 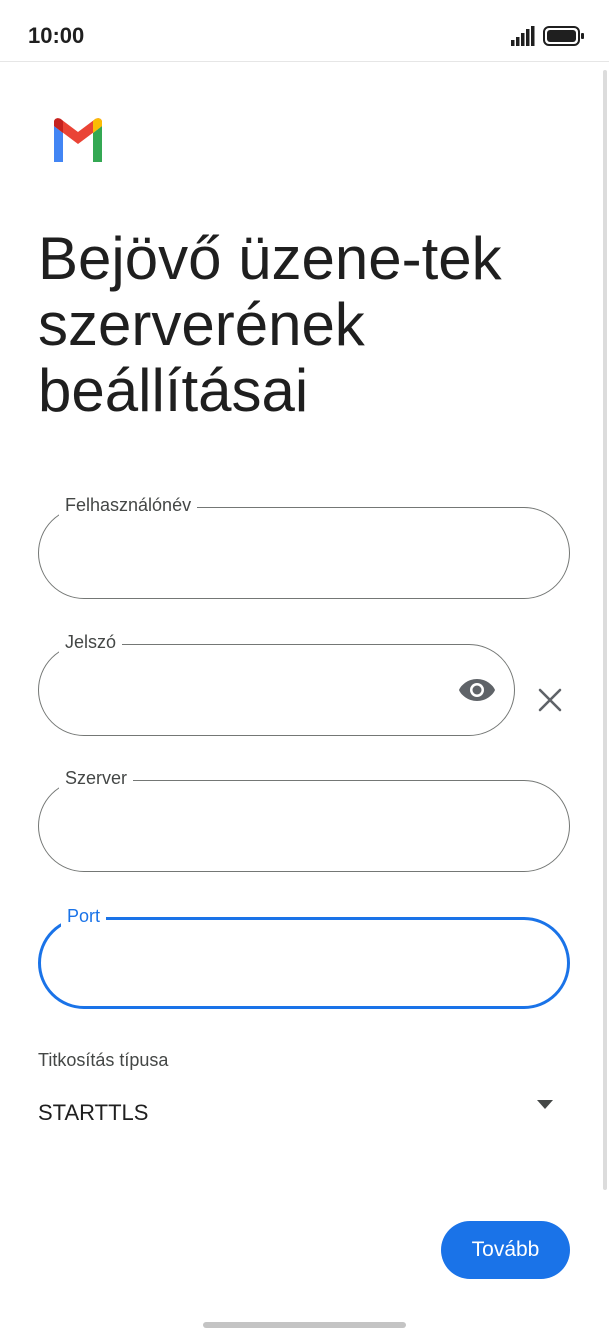 What do you see at coordinates (304, 1112) in the screenshot?
I see `encryption-select: STARTTLS` at bounding box center [304, 1112].